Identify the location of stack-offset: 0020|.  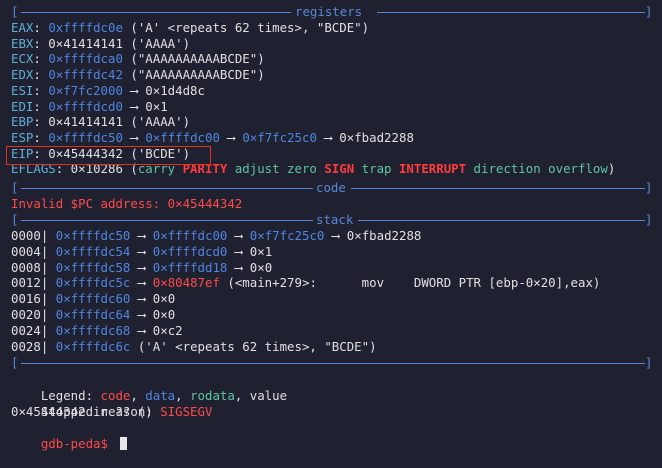
(30, 314).